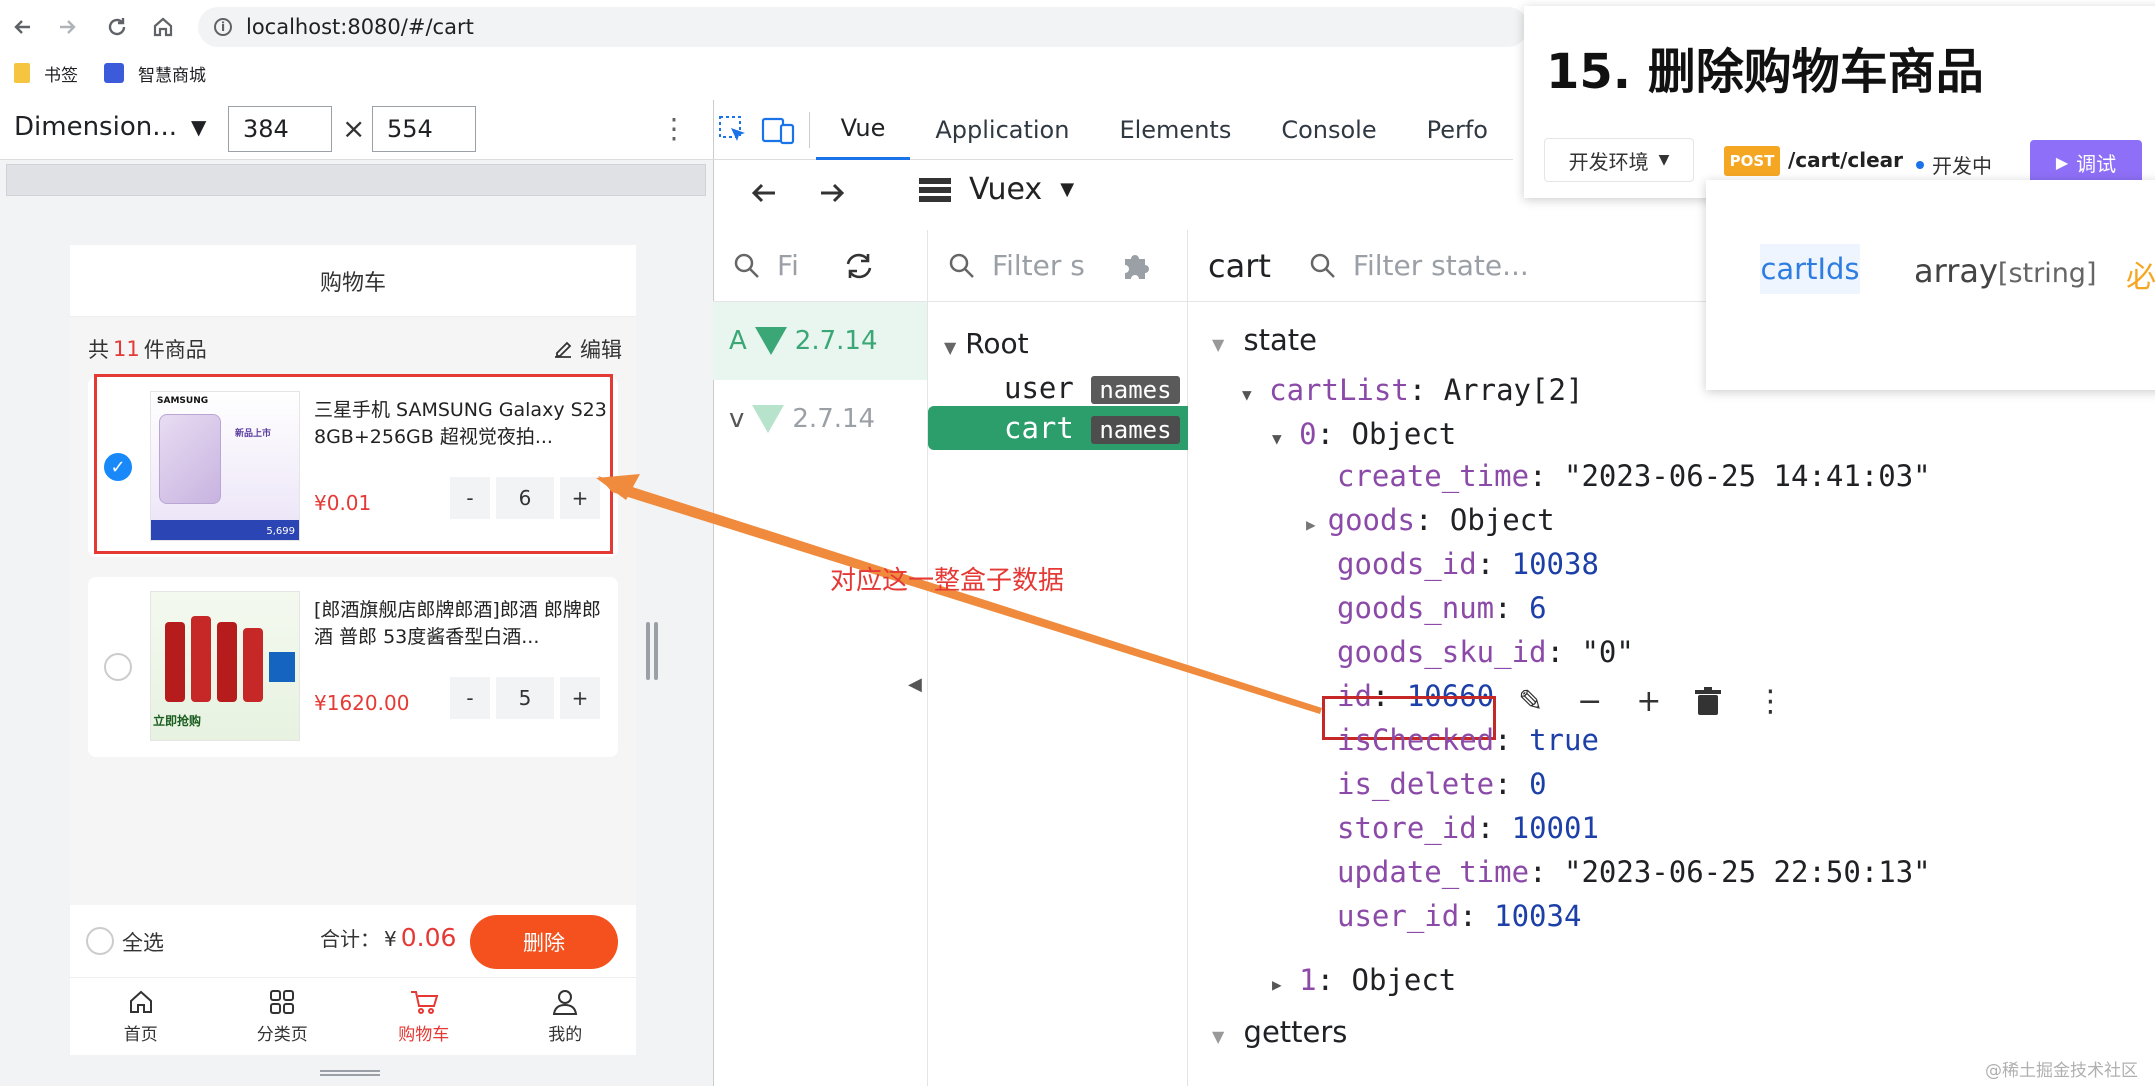 This screenshot has height=1086, width=2155. I want to click on field-row: ▶ goods: Object, so click(1430, 520).